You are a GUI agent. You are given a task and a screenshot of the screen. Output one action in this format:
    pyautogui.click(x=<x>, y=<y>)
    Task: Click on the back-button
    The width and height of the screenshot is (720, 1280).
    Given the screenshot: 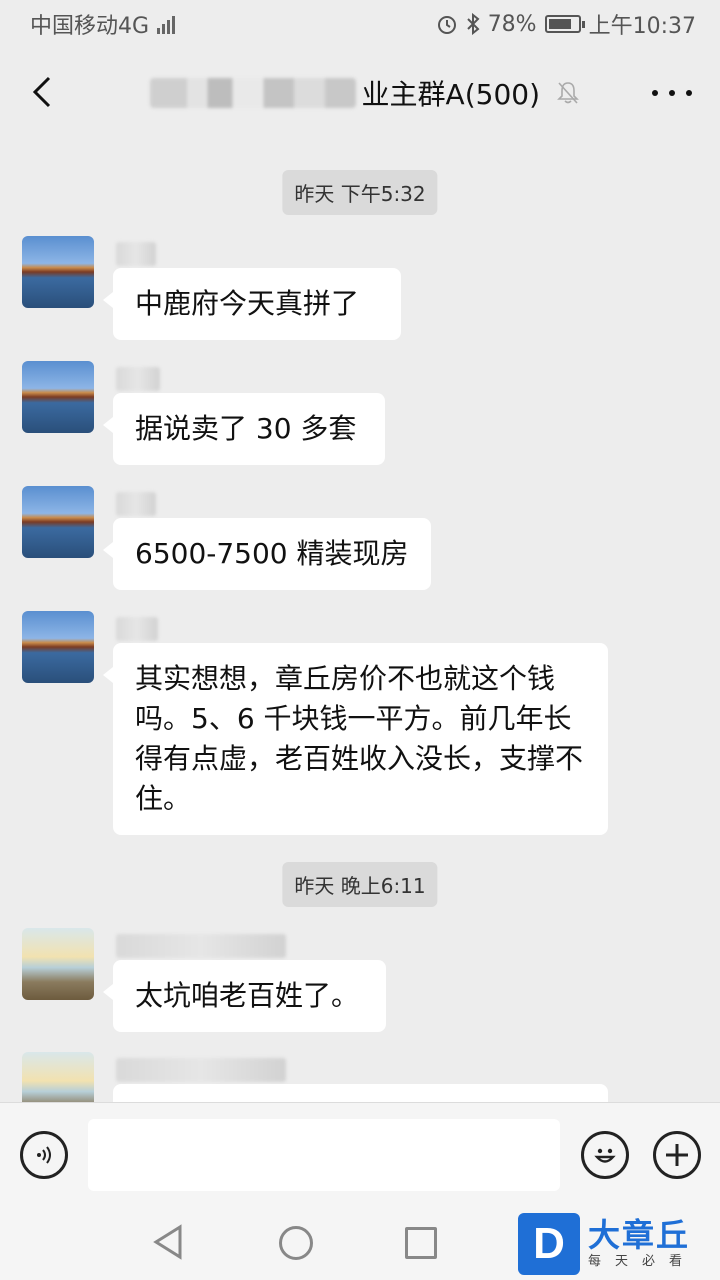 What is the action you would take?
    pyautogui.click(x=42, y=92)
    